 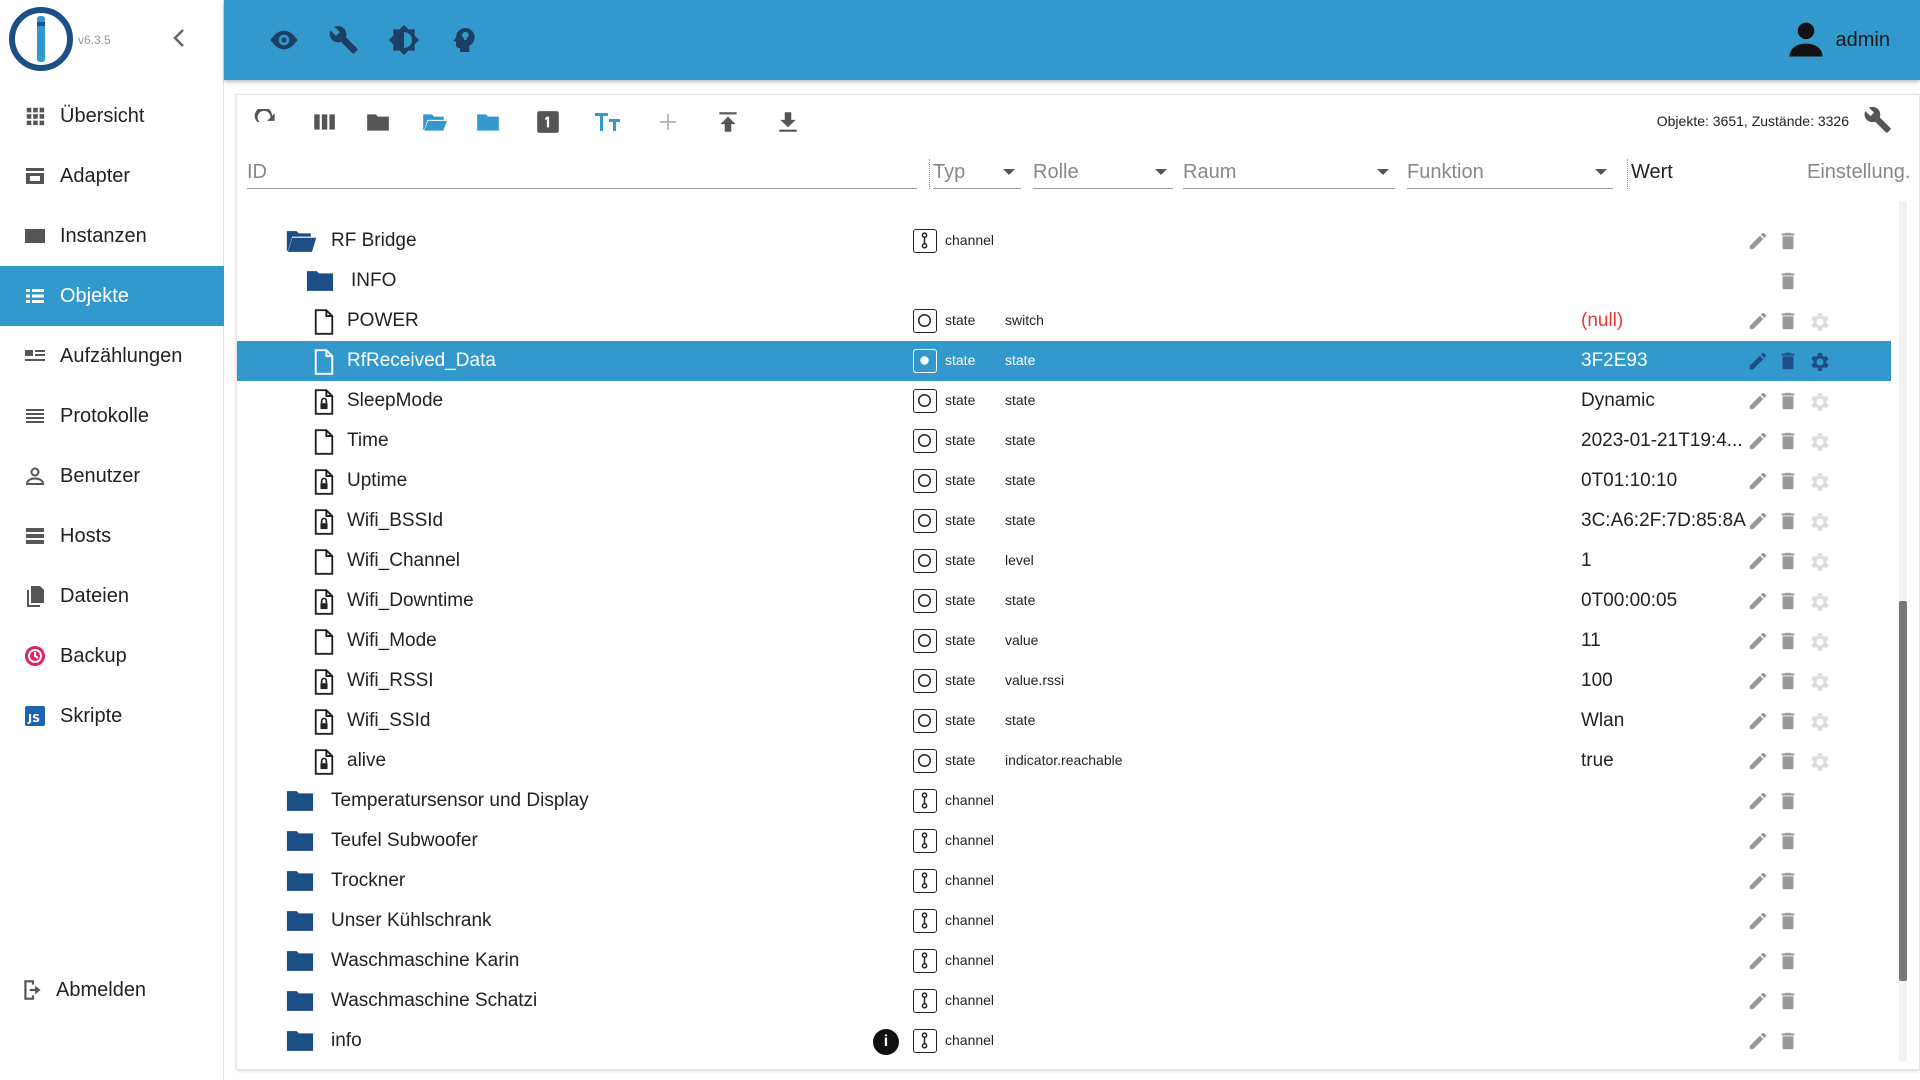 I want to click on tree-row: Waschmaschine Karin channel, so click(x=1064, y=961).